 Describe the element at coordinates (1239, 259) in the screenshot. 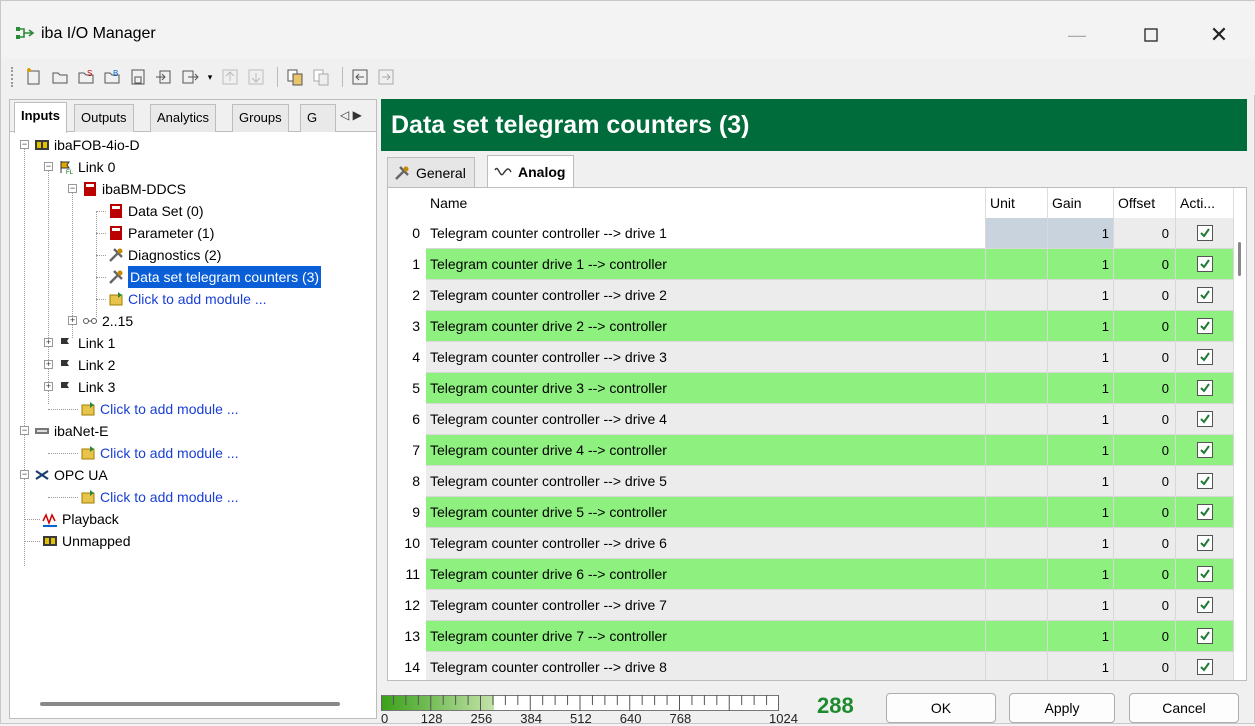

I see `vertical-scrollbar` at that location.